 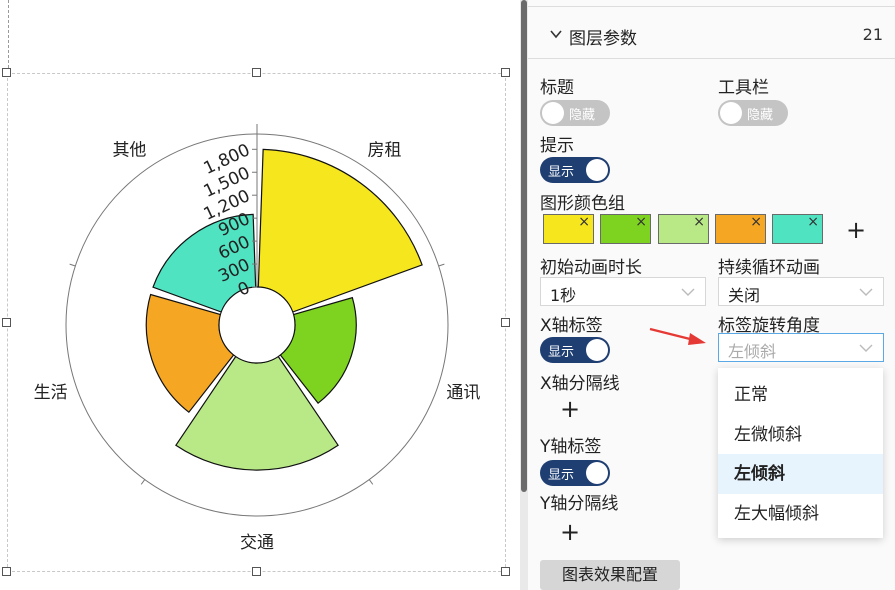 I want to click on y-axis-split-label: Y轴分隔线, so click(x=579, y=504).